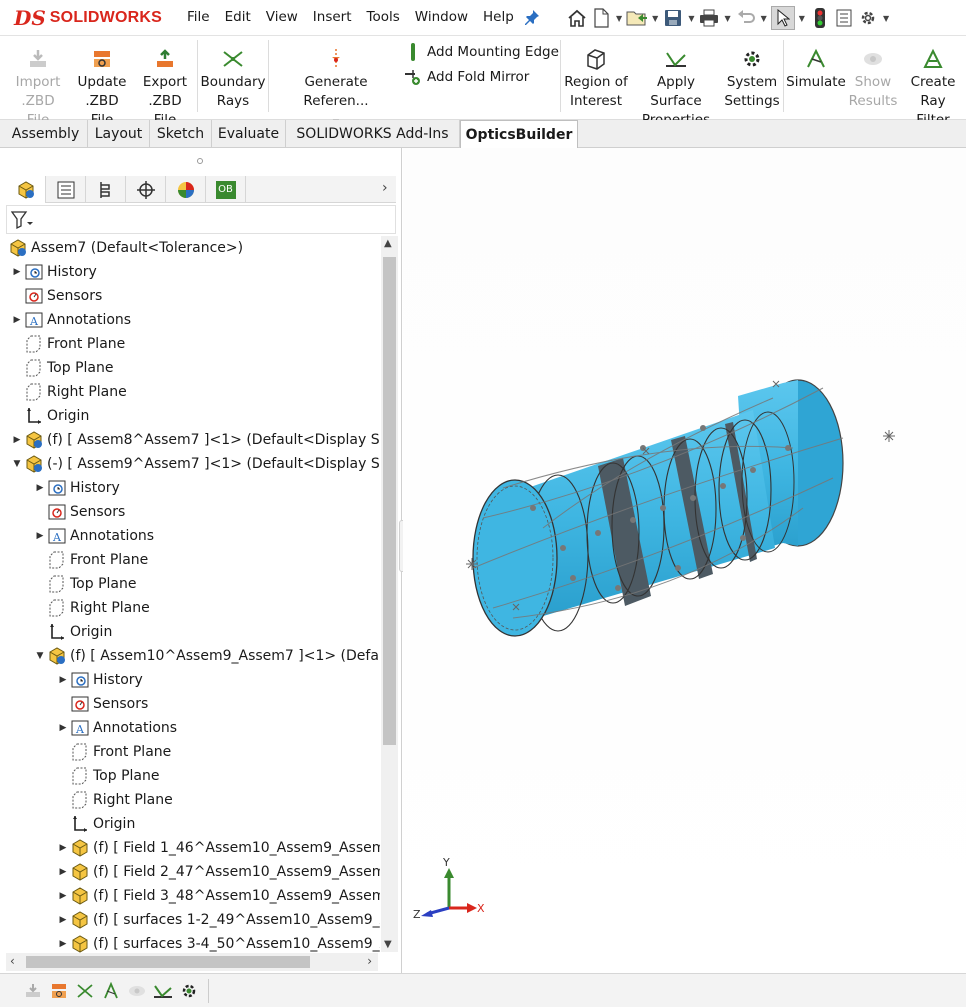  I want to click on pin-icon, so click(532, 19).